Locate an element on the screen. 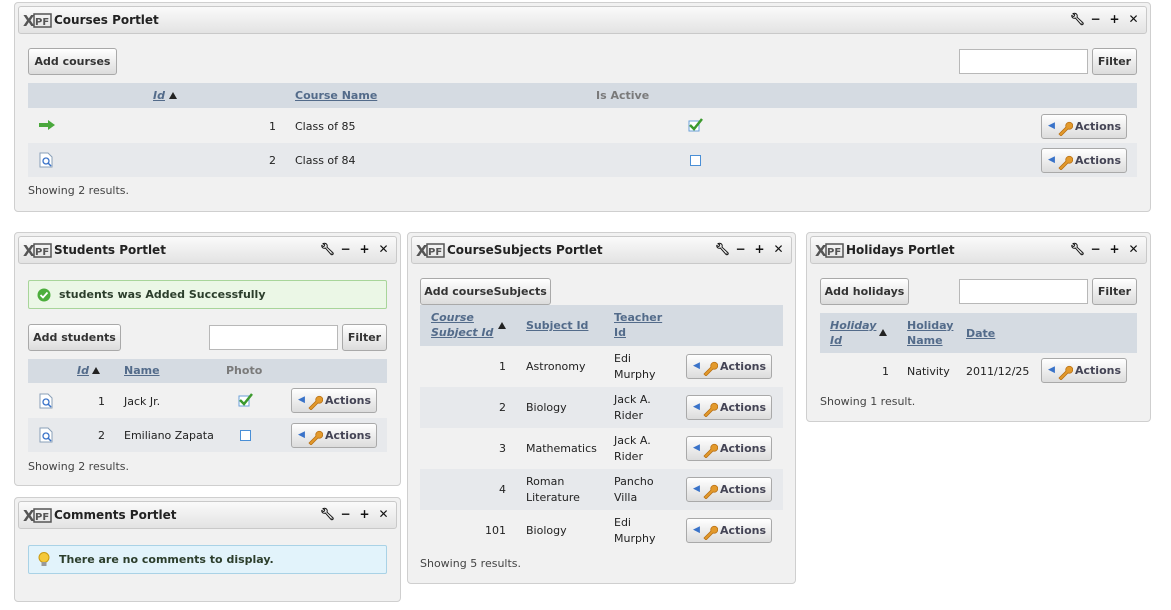 The image size is (1171, 610). cell-course-name: Class of 84 is located at coordinates (325, 160).